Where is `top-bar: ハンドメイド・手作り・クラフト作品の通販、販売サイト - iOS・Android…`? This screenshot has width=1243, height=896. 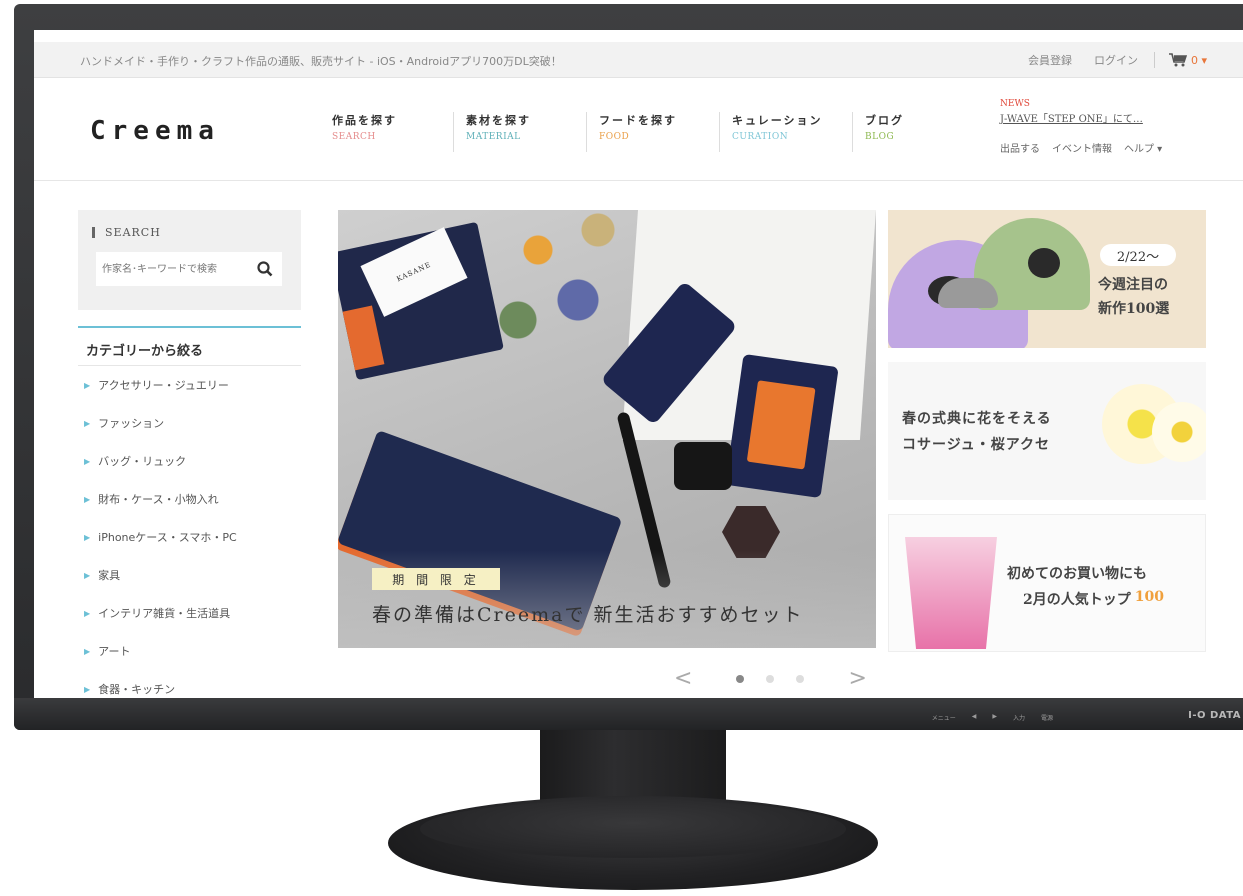
top-bar: ハンドメイド・手作り・クラフト作品の通販、販売サイト - iOS・Android… is located at coordinates (638, 60).